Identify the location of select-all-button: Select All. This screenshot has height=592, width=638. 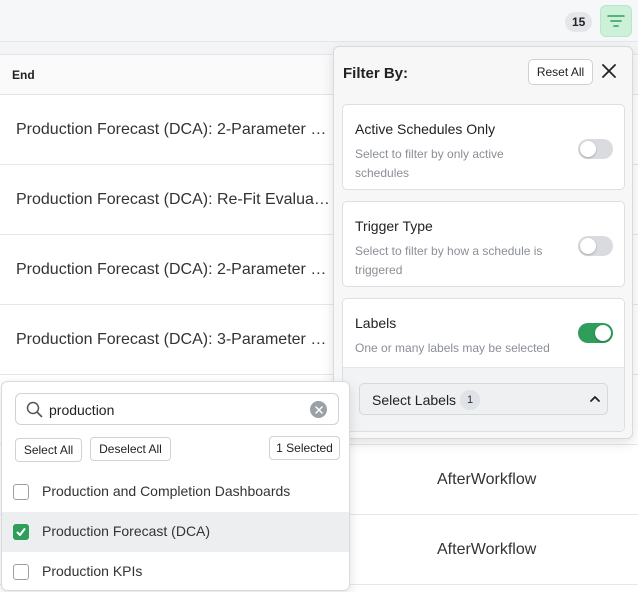
(48, 450).